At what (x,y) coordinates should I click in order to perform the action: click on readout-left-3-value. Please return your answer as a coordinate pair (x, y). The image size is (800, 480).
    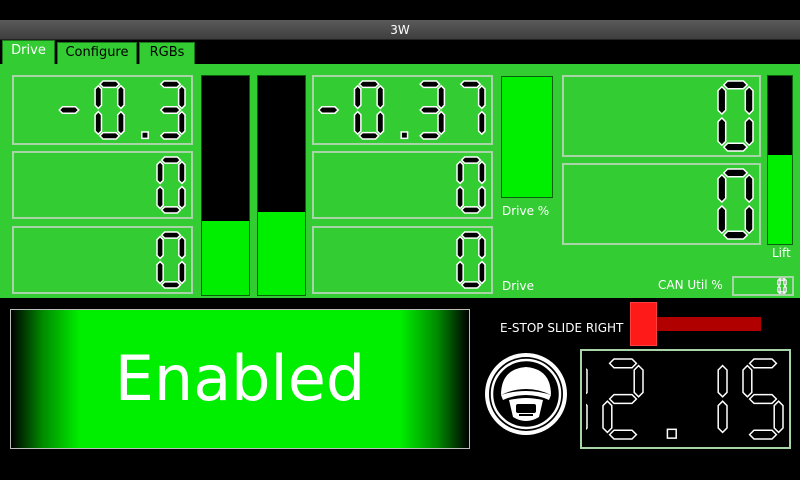
    Looking at the image, I should click on (171, 260).